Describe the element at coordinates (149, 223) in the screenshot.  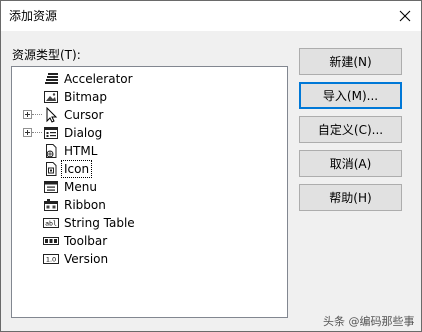
I see `tree-item-string-table: abl String Table` at that location.